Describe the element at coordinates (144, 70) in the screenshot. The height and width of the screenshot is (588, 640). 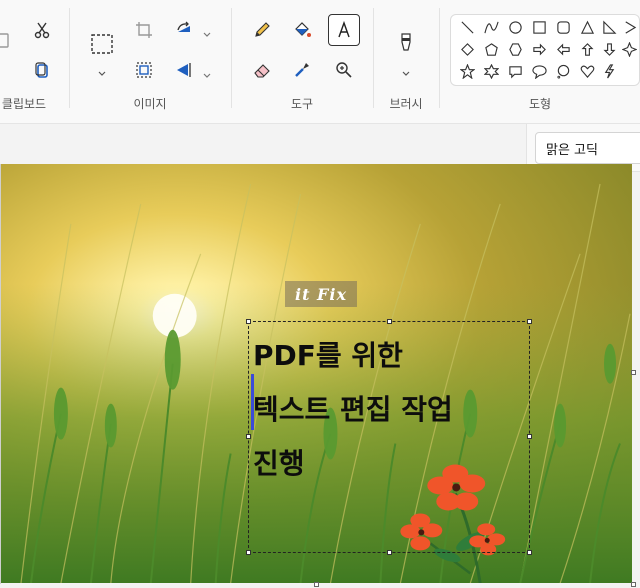
I see `resize-icon` at that location.